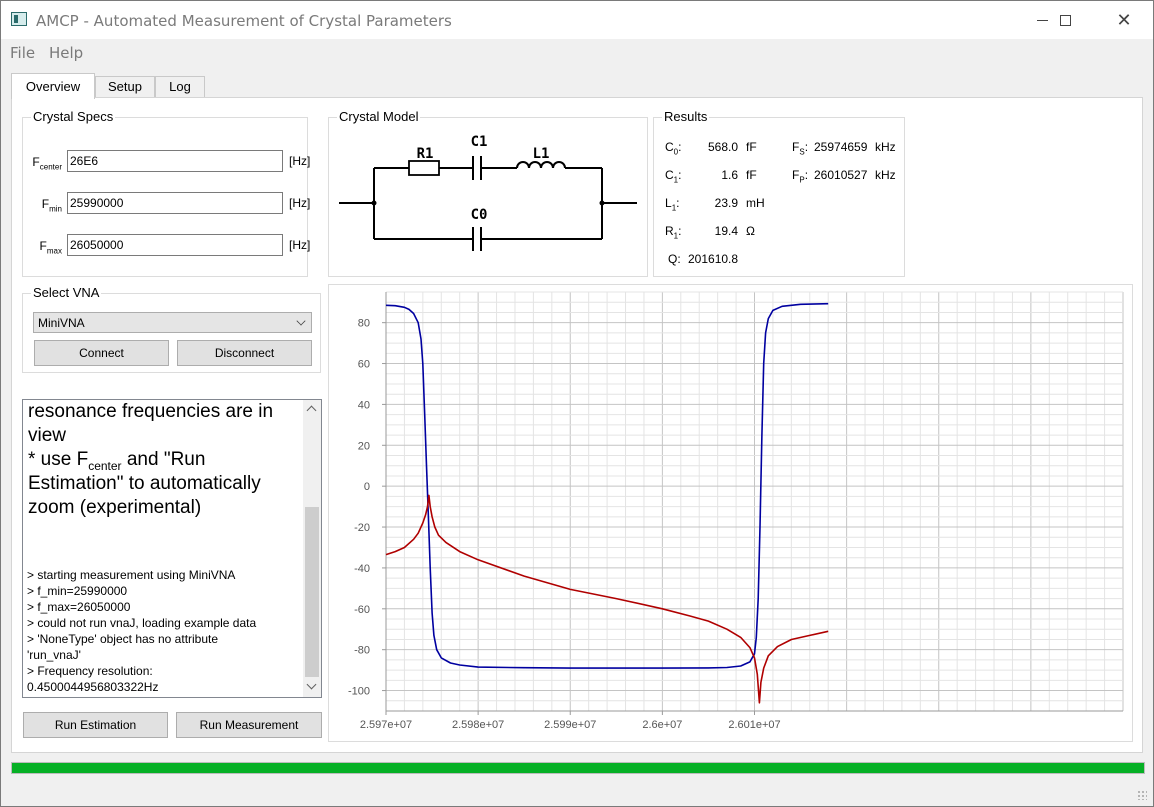 The image size is (1154, 807). What do you see at coordinates (841, 147) in the screenshot?
I see `fs-result-value: 25974659` at bounding box center [841, 147].